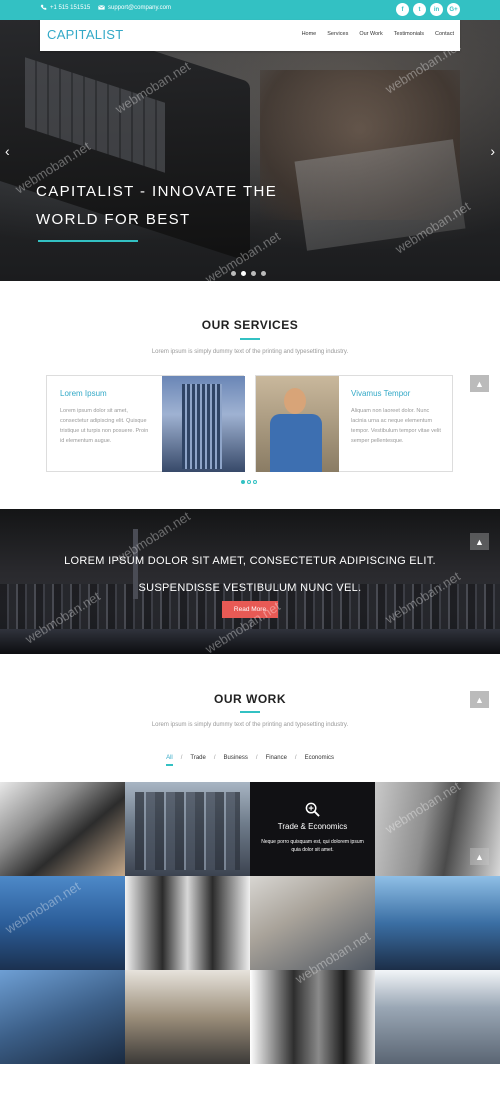 This screenshot has width=500, height=1100. Describe the element at coordinates (101, 7) in the screenshot. I see `envelope-icon` at that location.